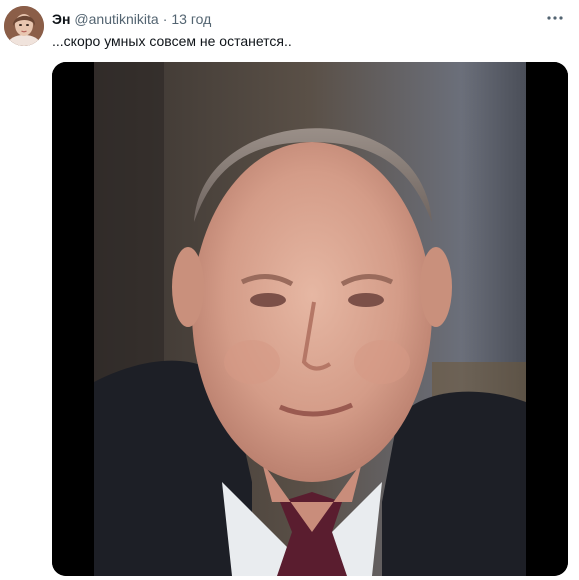  I want to click on tweet-text: ...скоро умных совсем не останется.., so click(172, 41).